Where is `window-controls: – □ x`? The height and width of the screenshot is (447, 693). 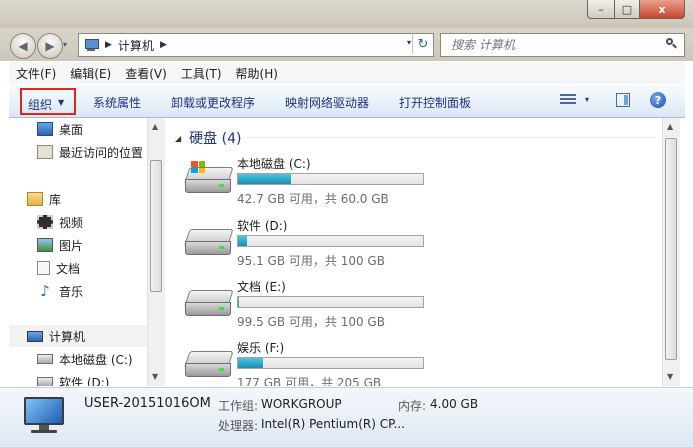 window-controls: – □ x is located at coordinates (636, 9).